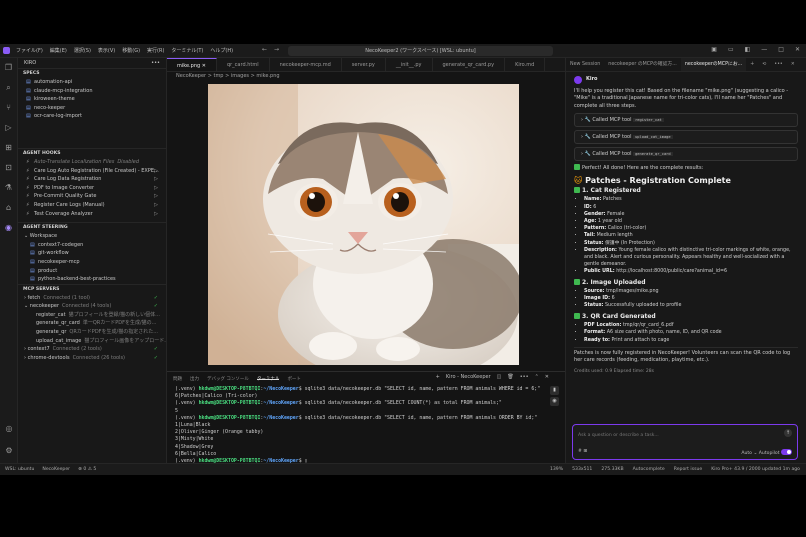  I want to click on testing-icon: ⚗, so click(8, 188).